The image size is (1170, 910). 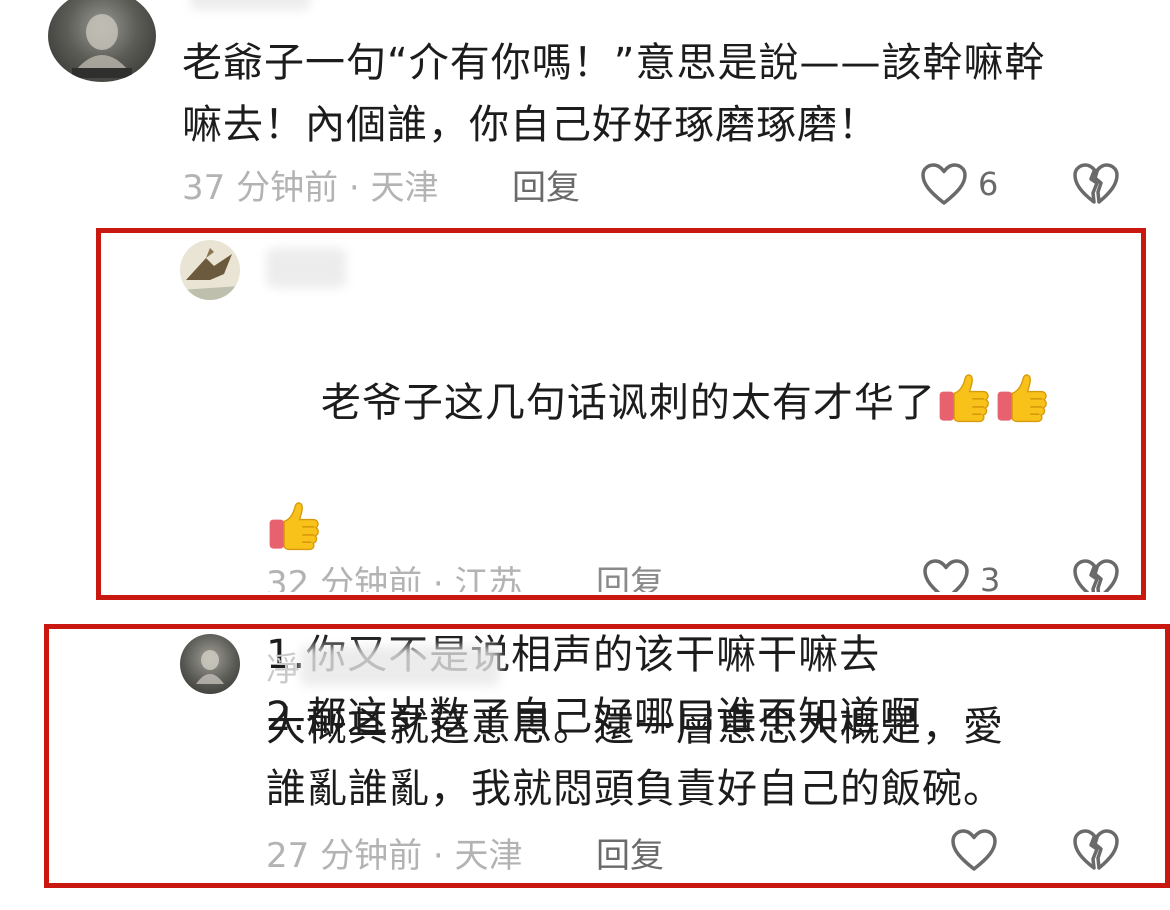 I want to click on comment-meta: 27 分钟前 · 天津, so click(x=394, y=856).